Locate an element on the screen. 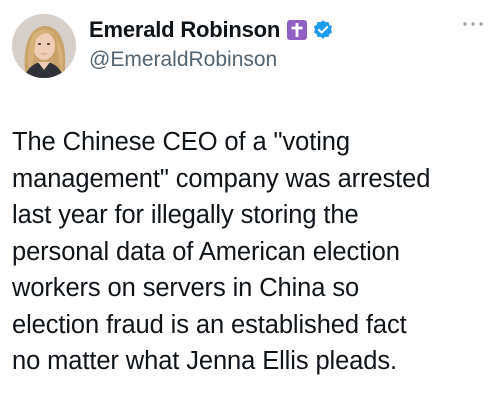 The width and height of the screenshot is (500, 416). cross-icon is located at coordinates (297, 30).